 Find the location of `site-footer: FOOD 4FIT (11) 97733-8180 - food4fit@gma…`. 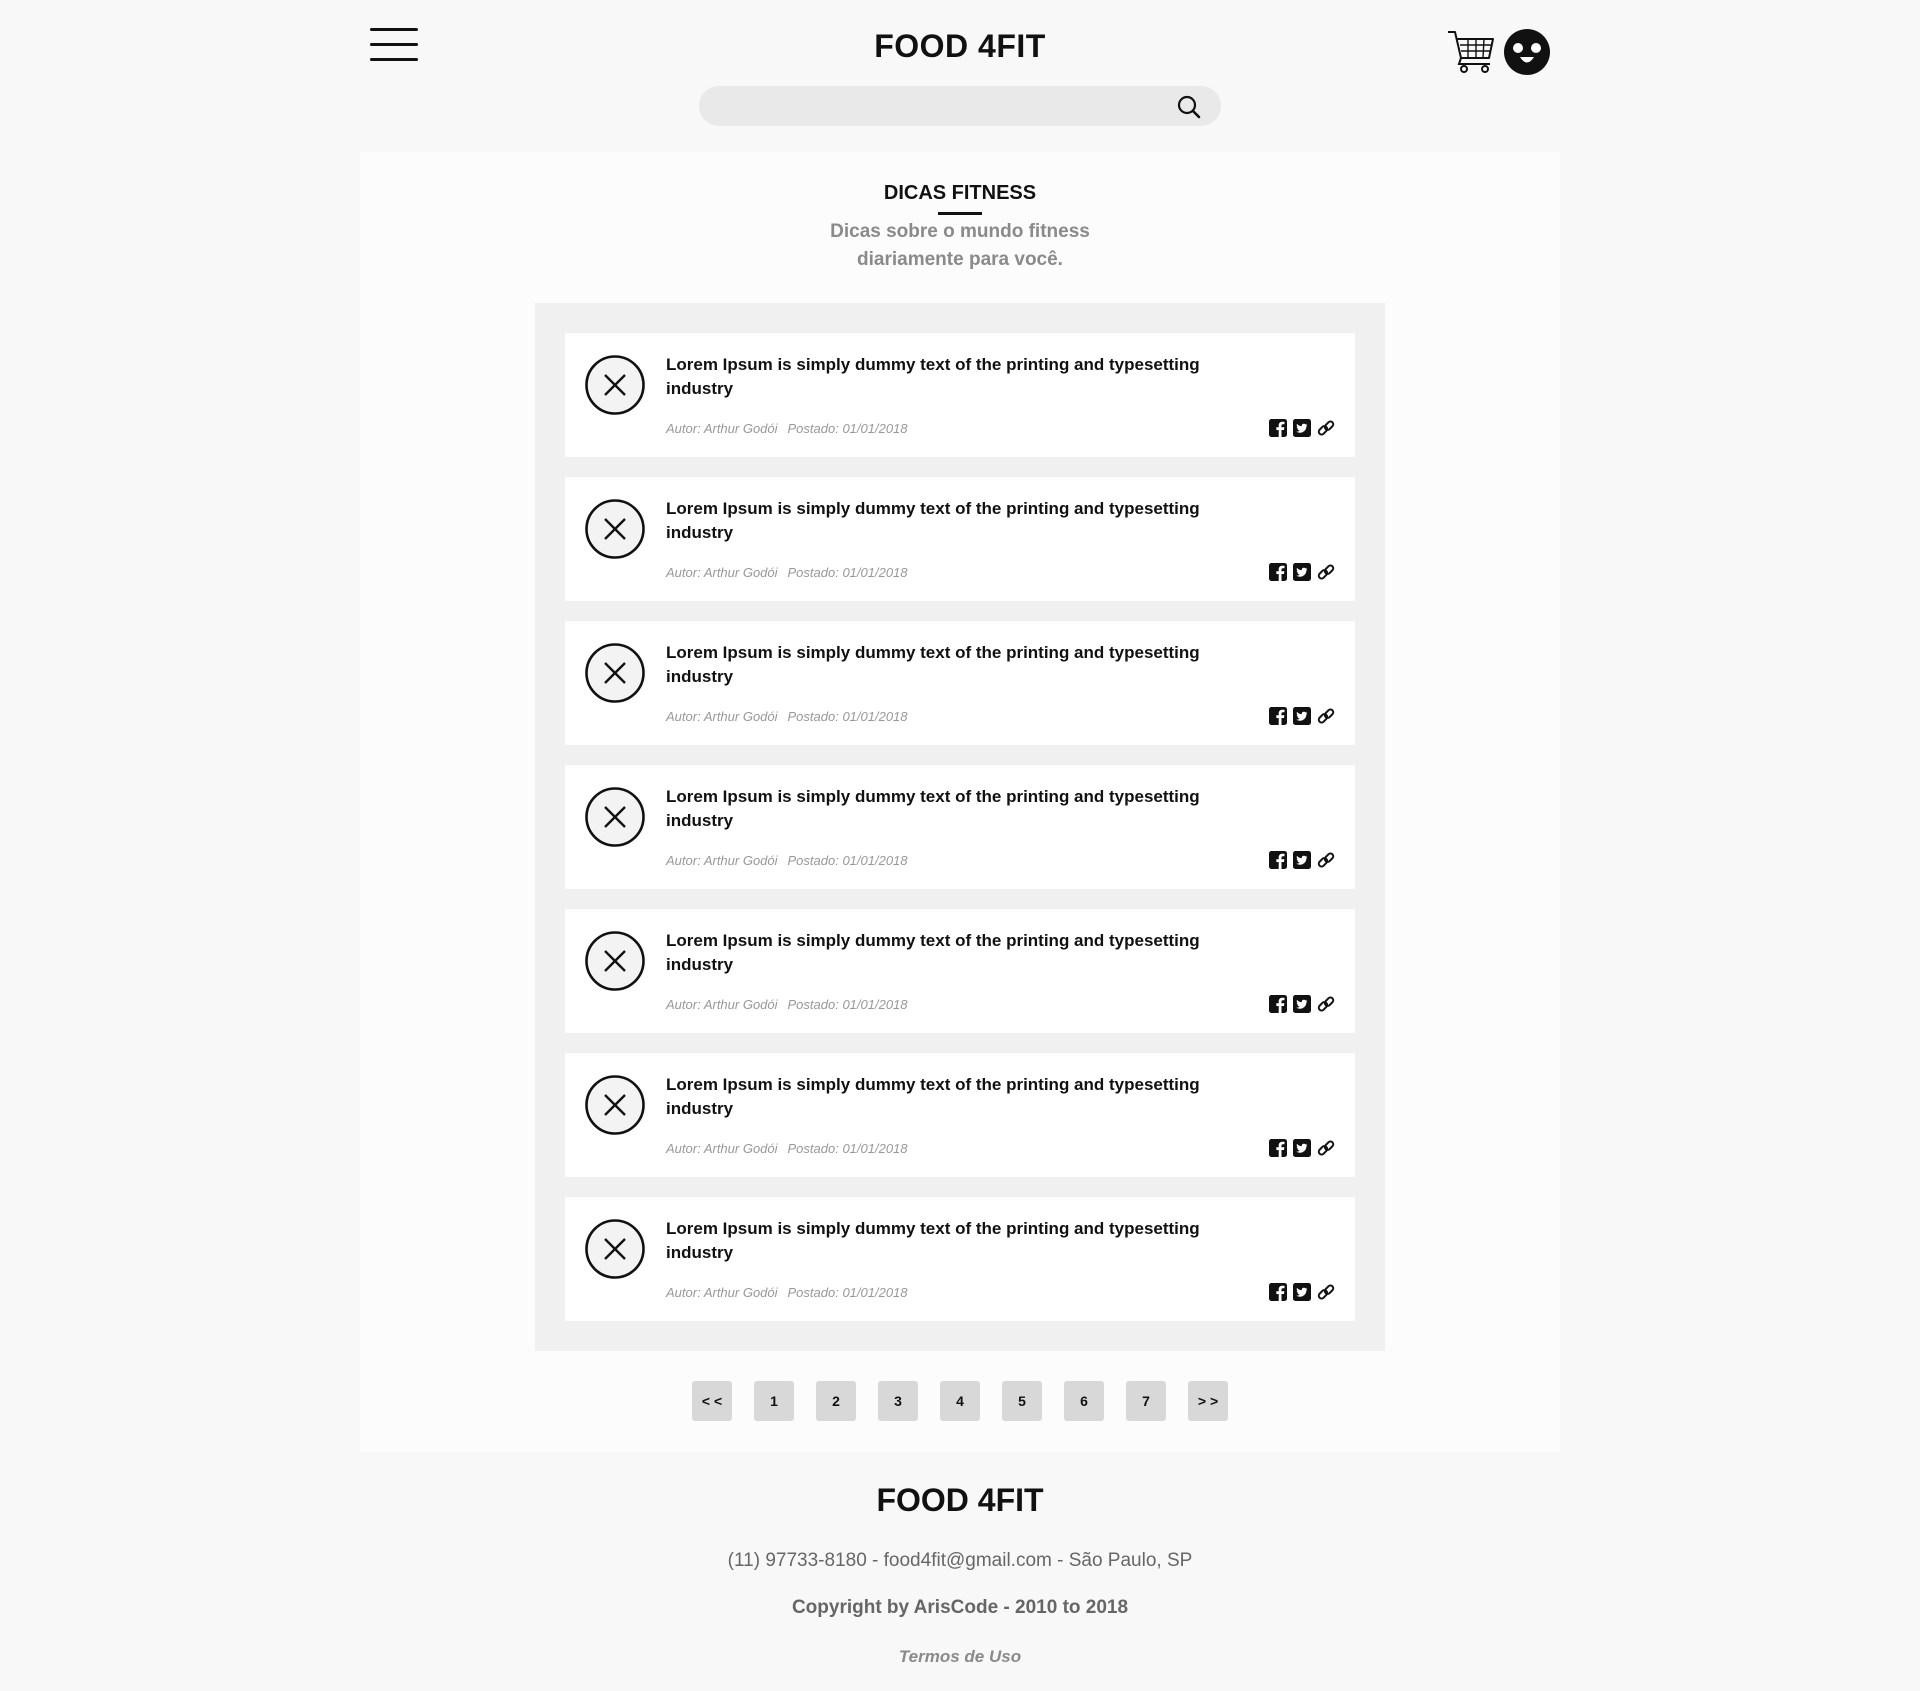

site-footer: FOOD 4FIT (11) 97733-8180 - food4fit@gma… is located at coordinates (960, 1571).